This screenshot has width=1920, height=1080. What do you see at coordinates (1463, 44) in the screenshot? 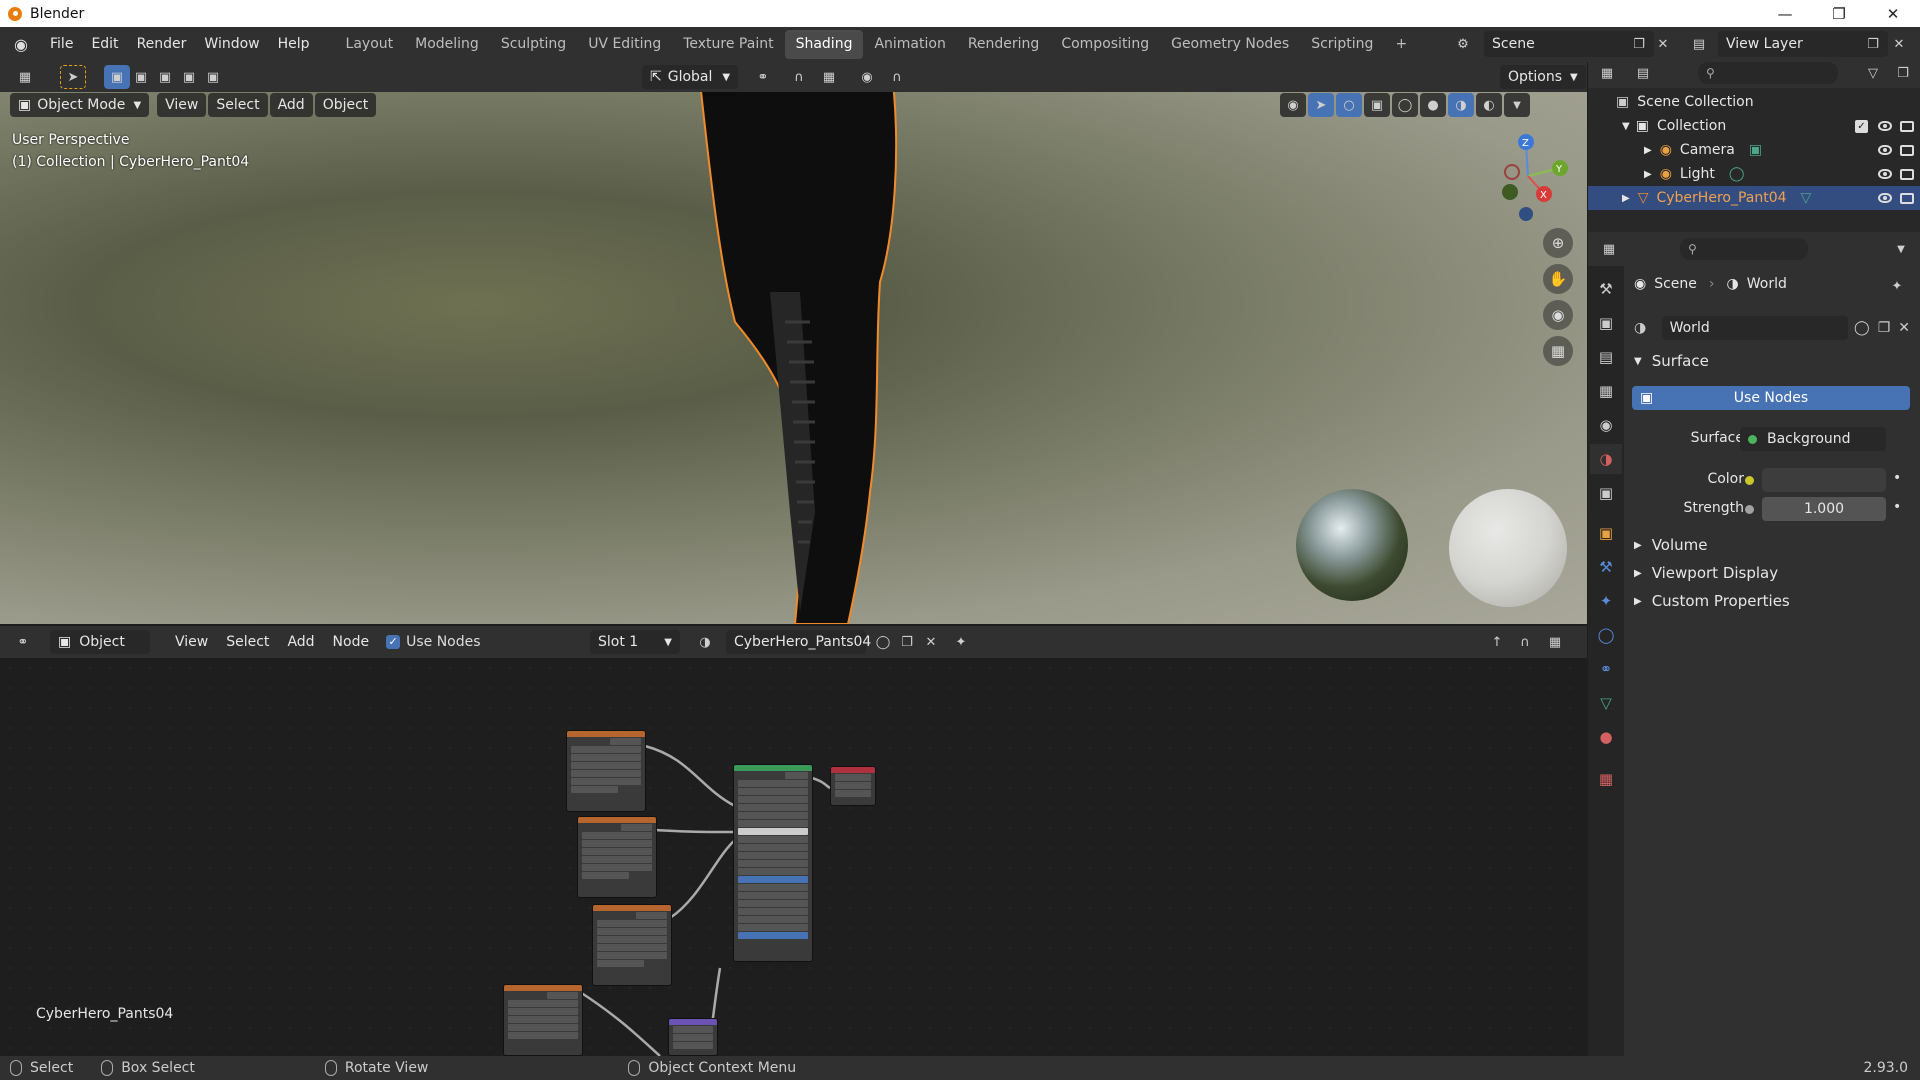
I see `scene-selector-icon: ⚙` at bounding box center [1463, 44].